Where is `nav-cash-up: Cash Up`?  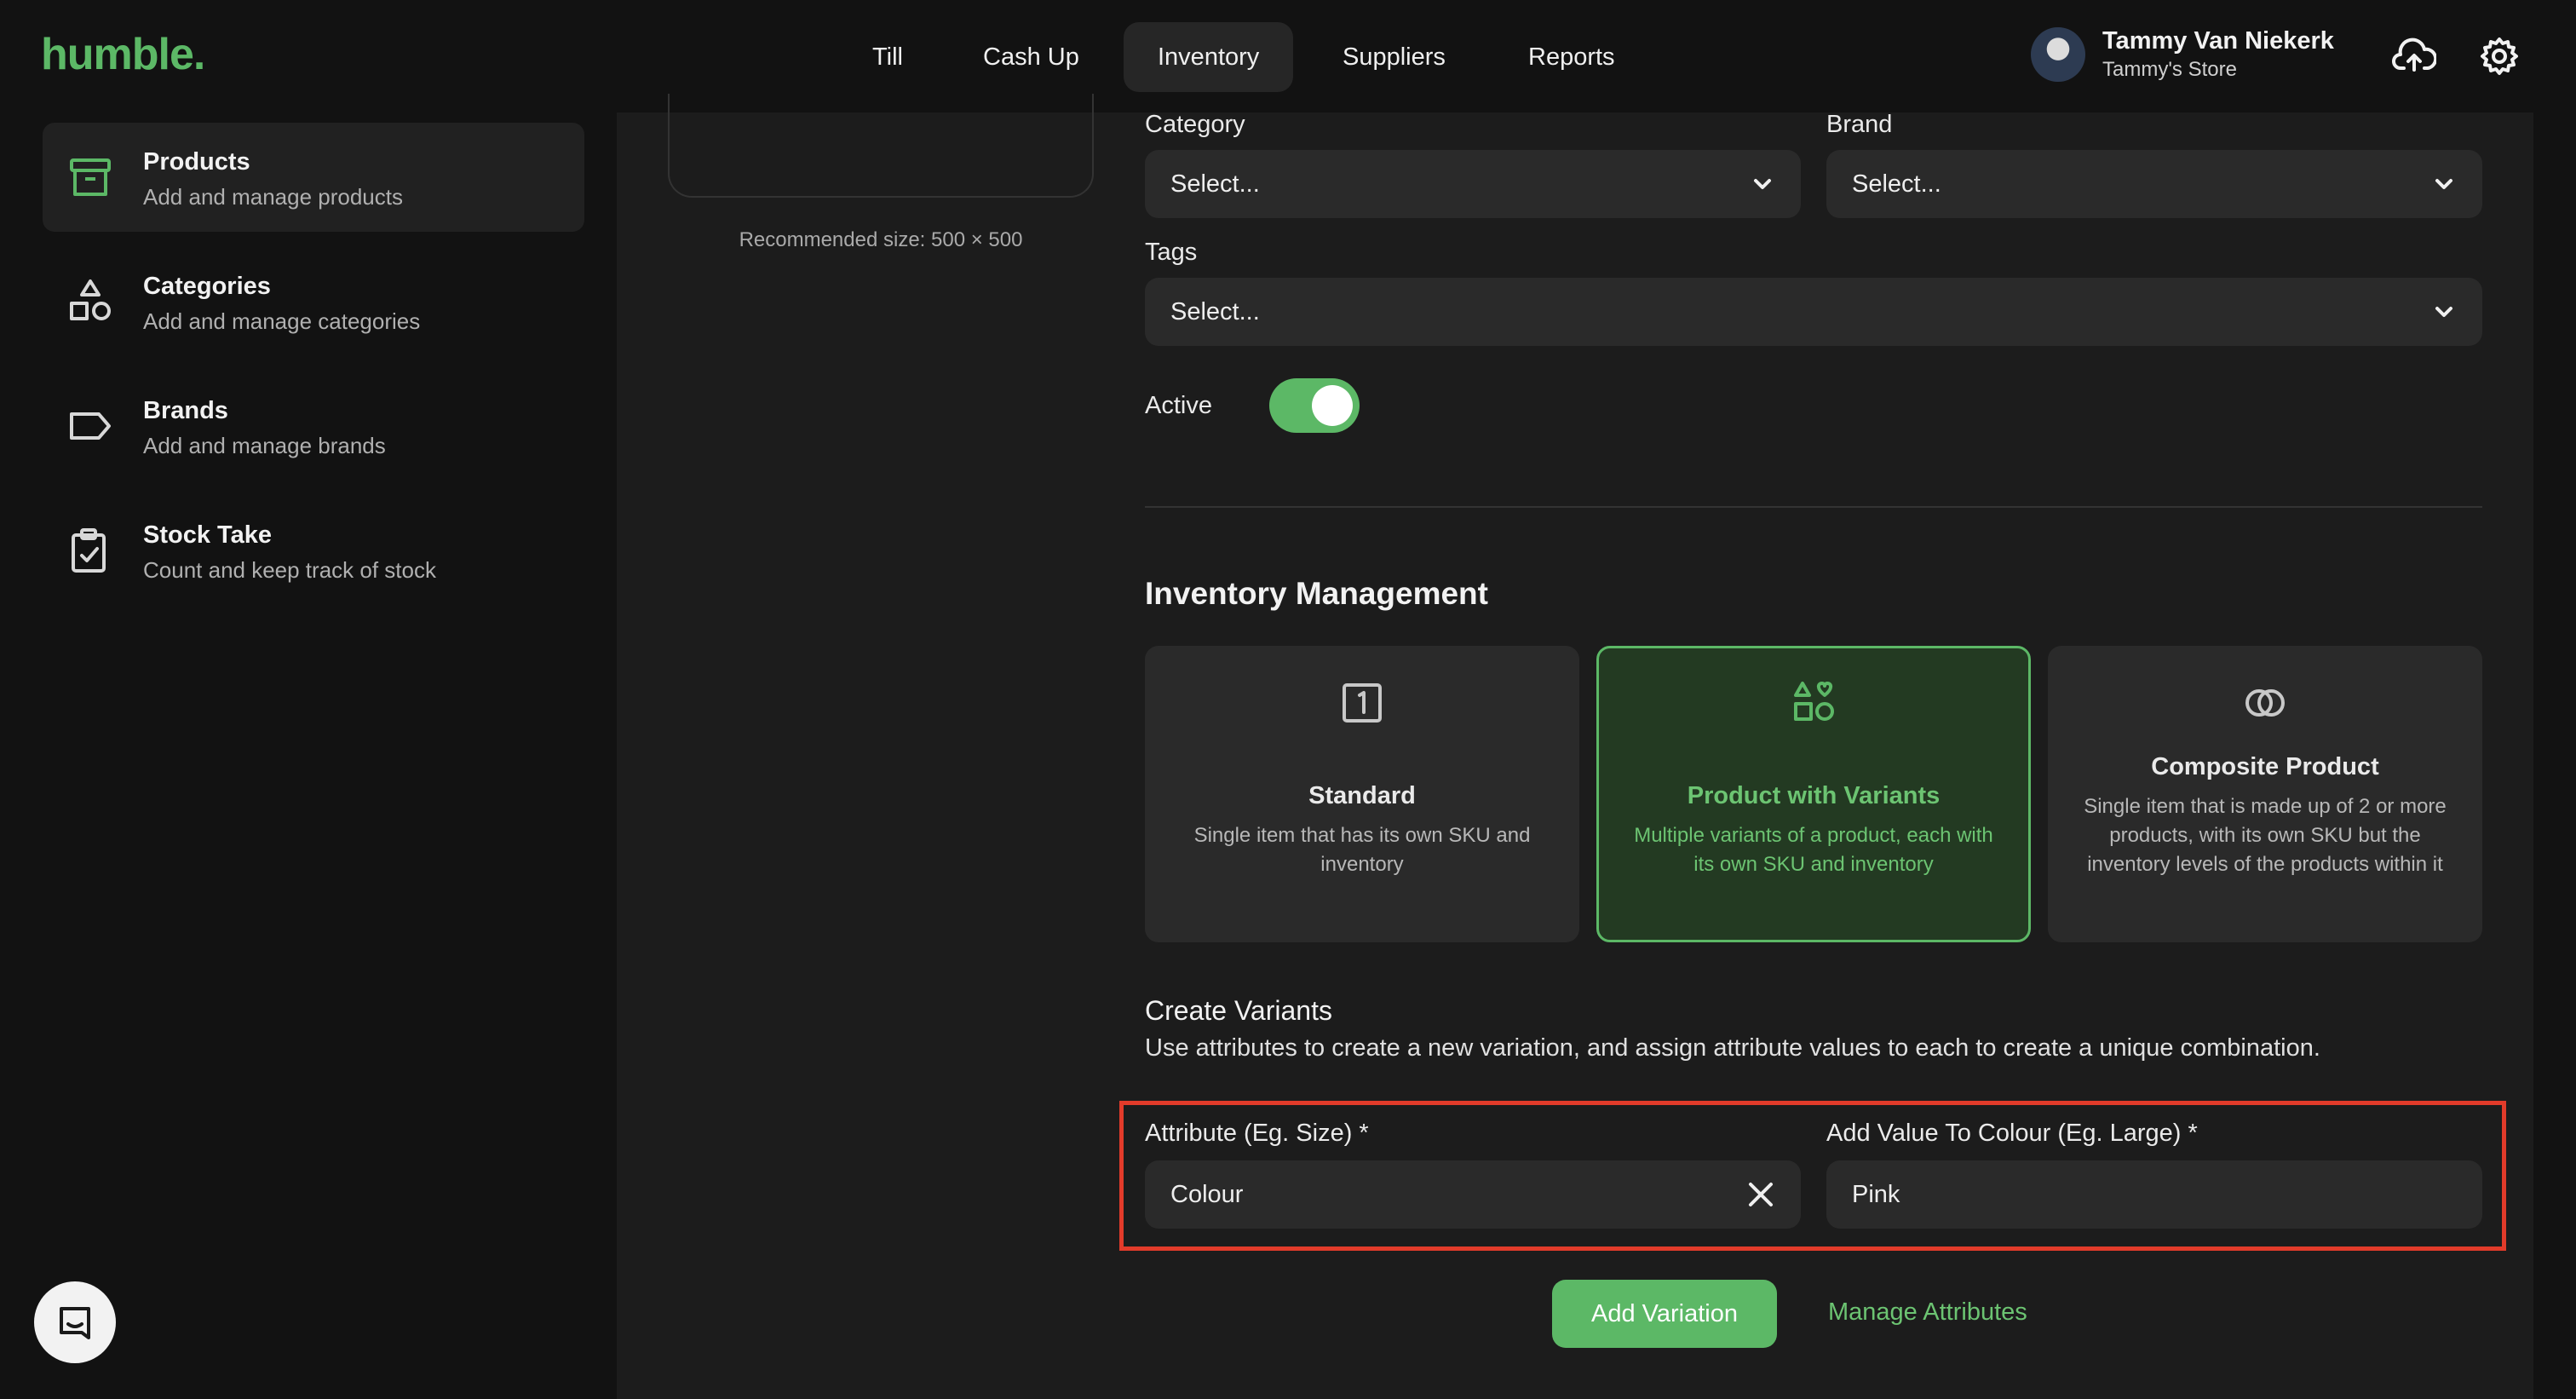
nav-cash-up: Cash Up is located at coordinates (1031, 57).